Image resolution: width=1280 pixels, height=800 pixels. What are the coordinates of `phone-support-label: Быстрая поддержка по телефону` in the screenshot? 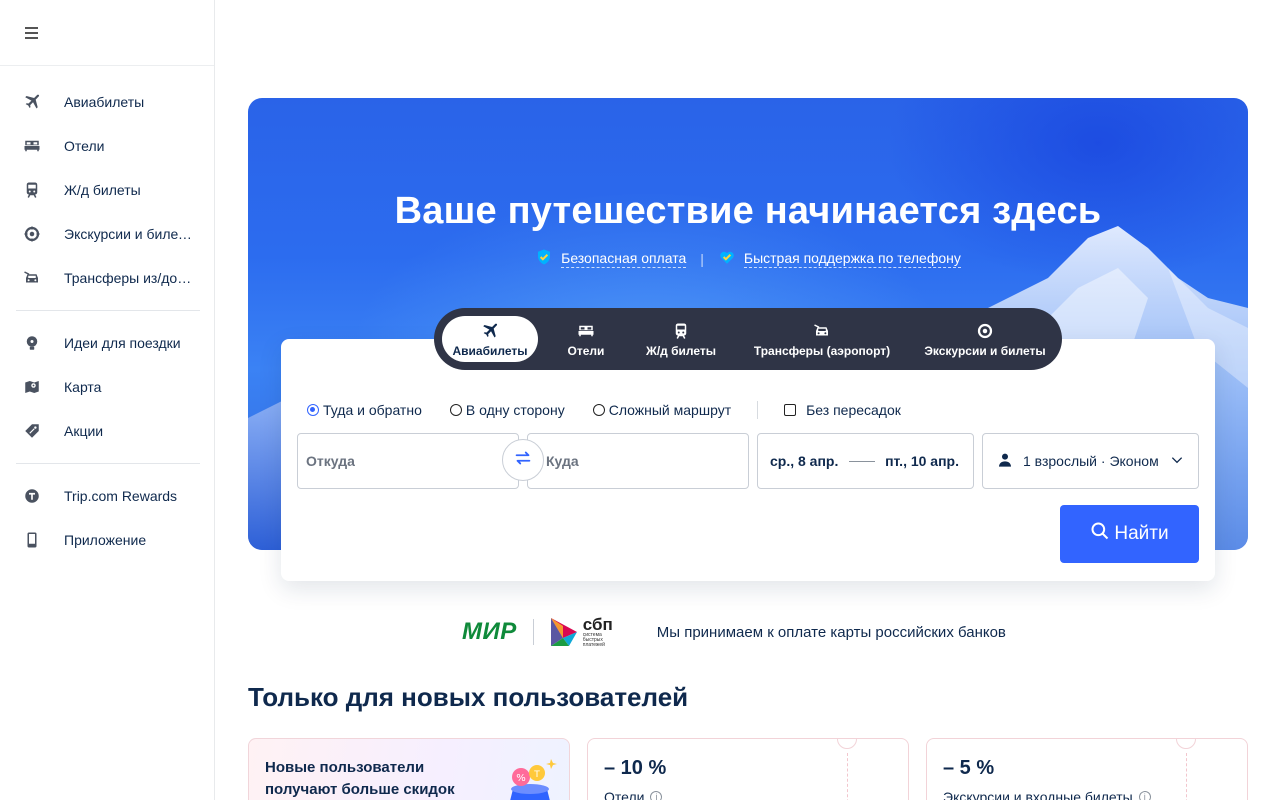 It's located at (852, 258).